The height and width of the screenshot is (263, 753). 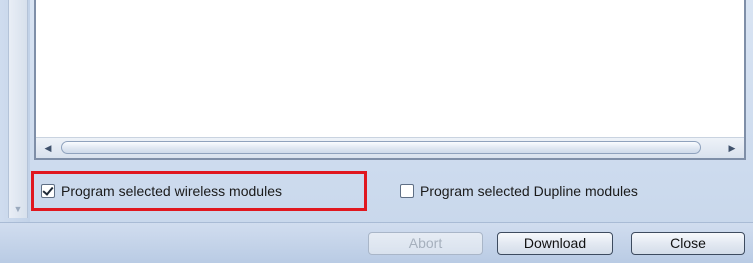 I want to click on checkmark-icon, so click(x=48, y=190).